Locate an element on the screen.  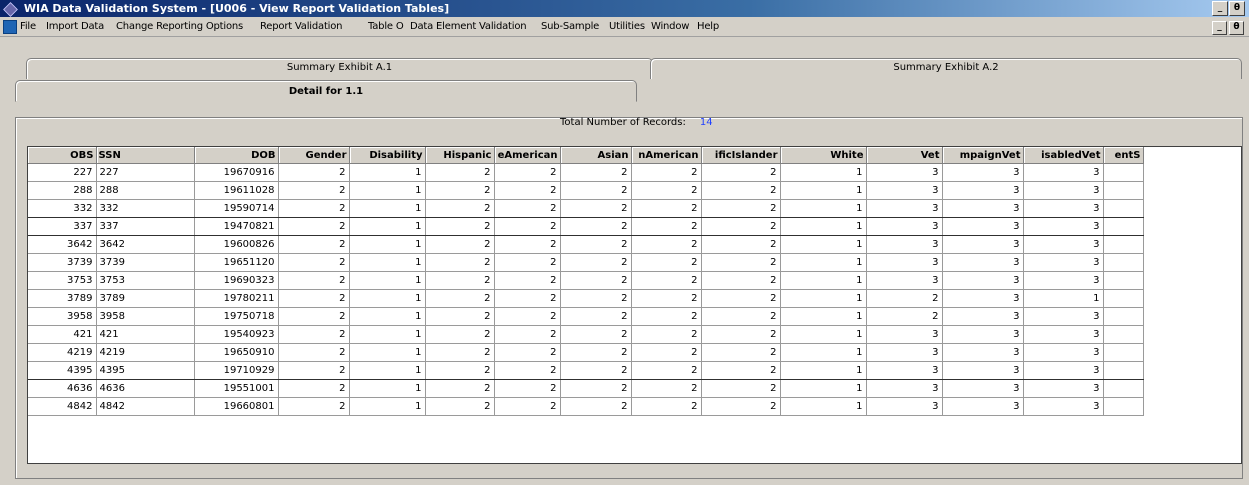
table-cell: 4842 is located at coordinates (62, 406).